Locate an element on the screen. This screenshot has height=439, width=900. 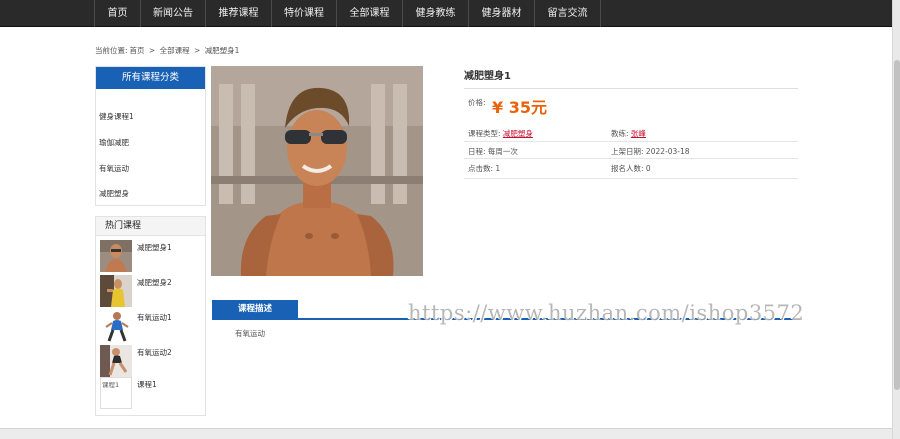
course-type-row: 课程类型: 减肥塑身 is located at coordinates (500, 133).